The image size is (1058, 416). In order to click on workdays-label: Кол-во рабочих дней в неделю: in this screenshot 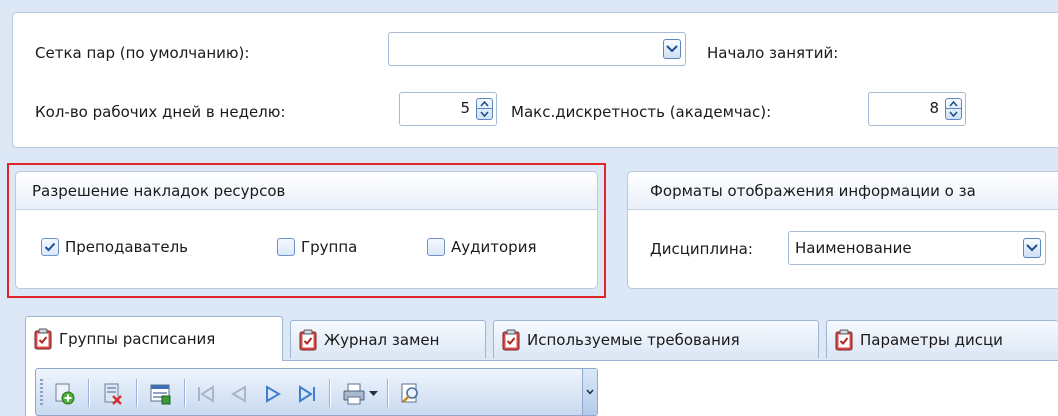, I will do `click(160, 112)`.